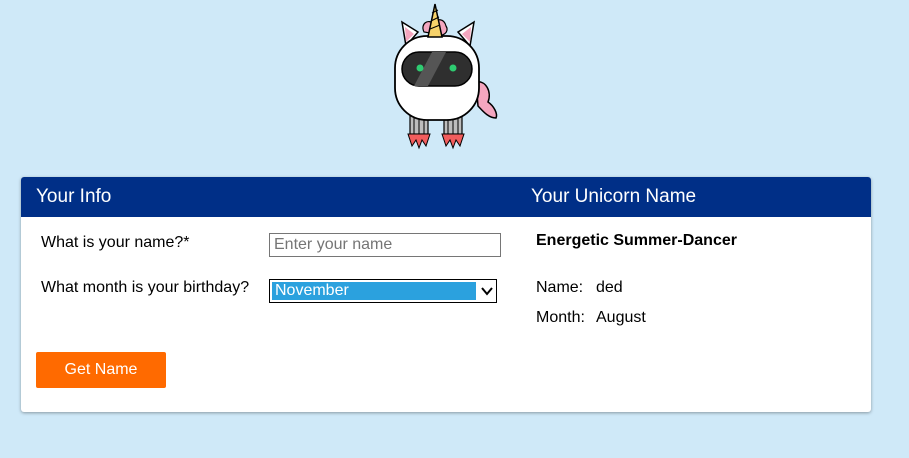  I want to click on result-name-label: Name:, so click(560, 287).